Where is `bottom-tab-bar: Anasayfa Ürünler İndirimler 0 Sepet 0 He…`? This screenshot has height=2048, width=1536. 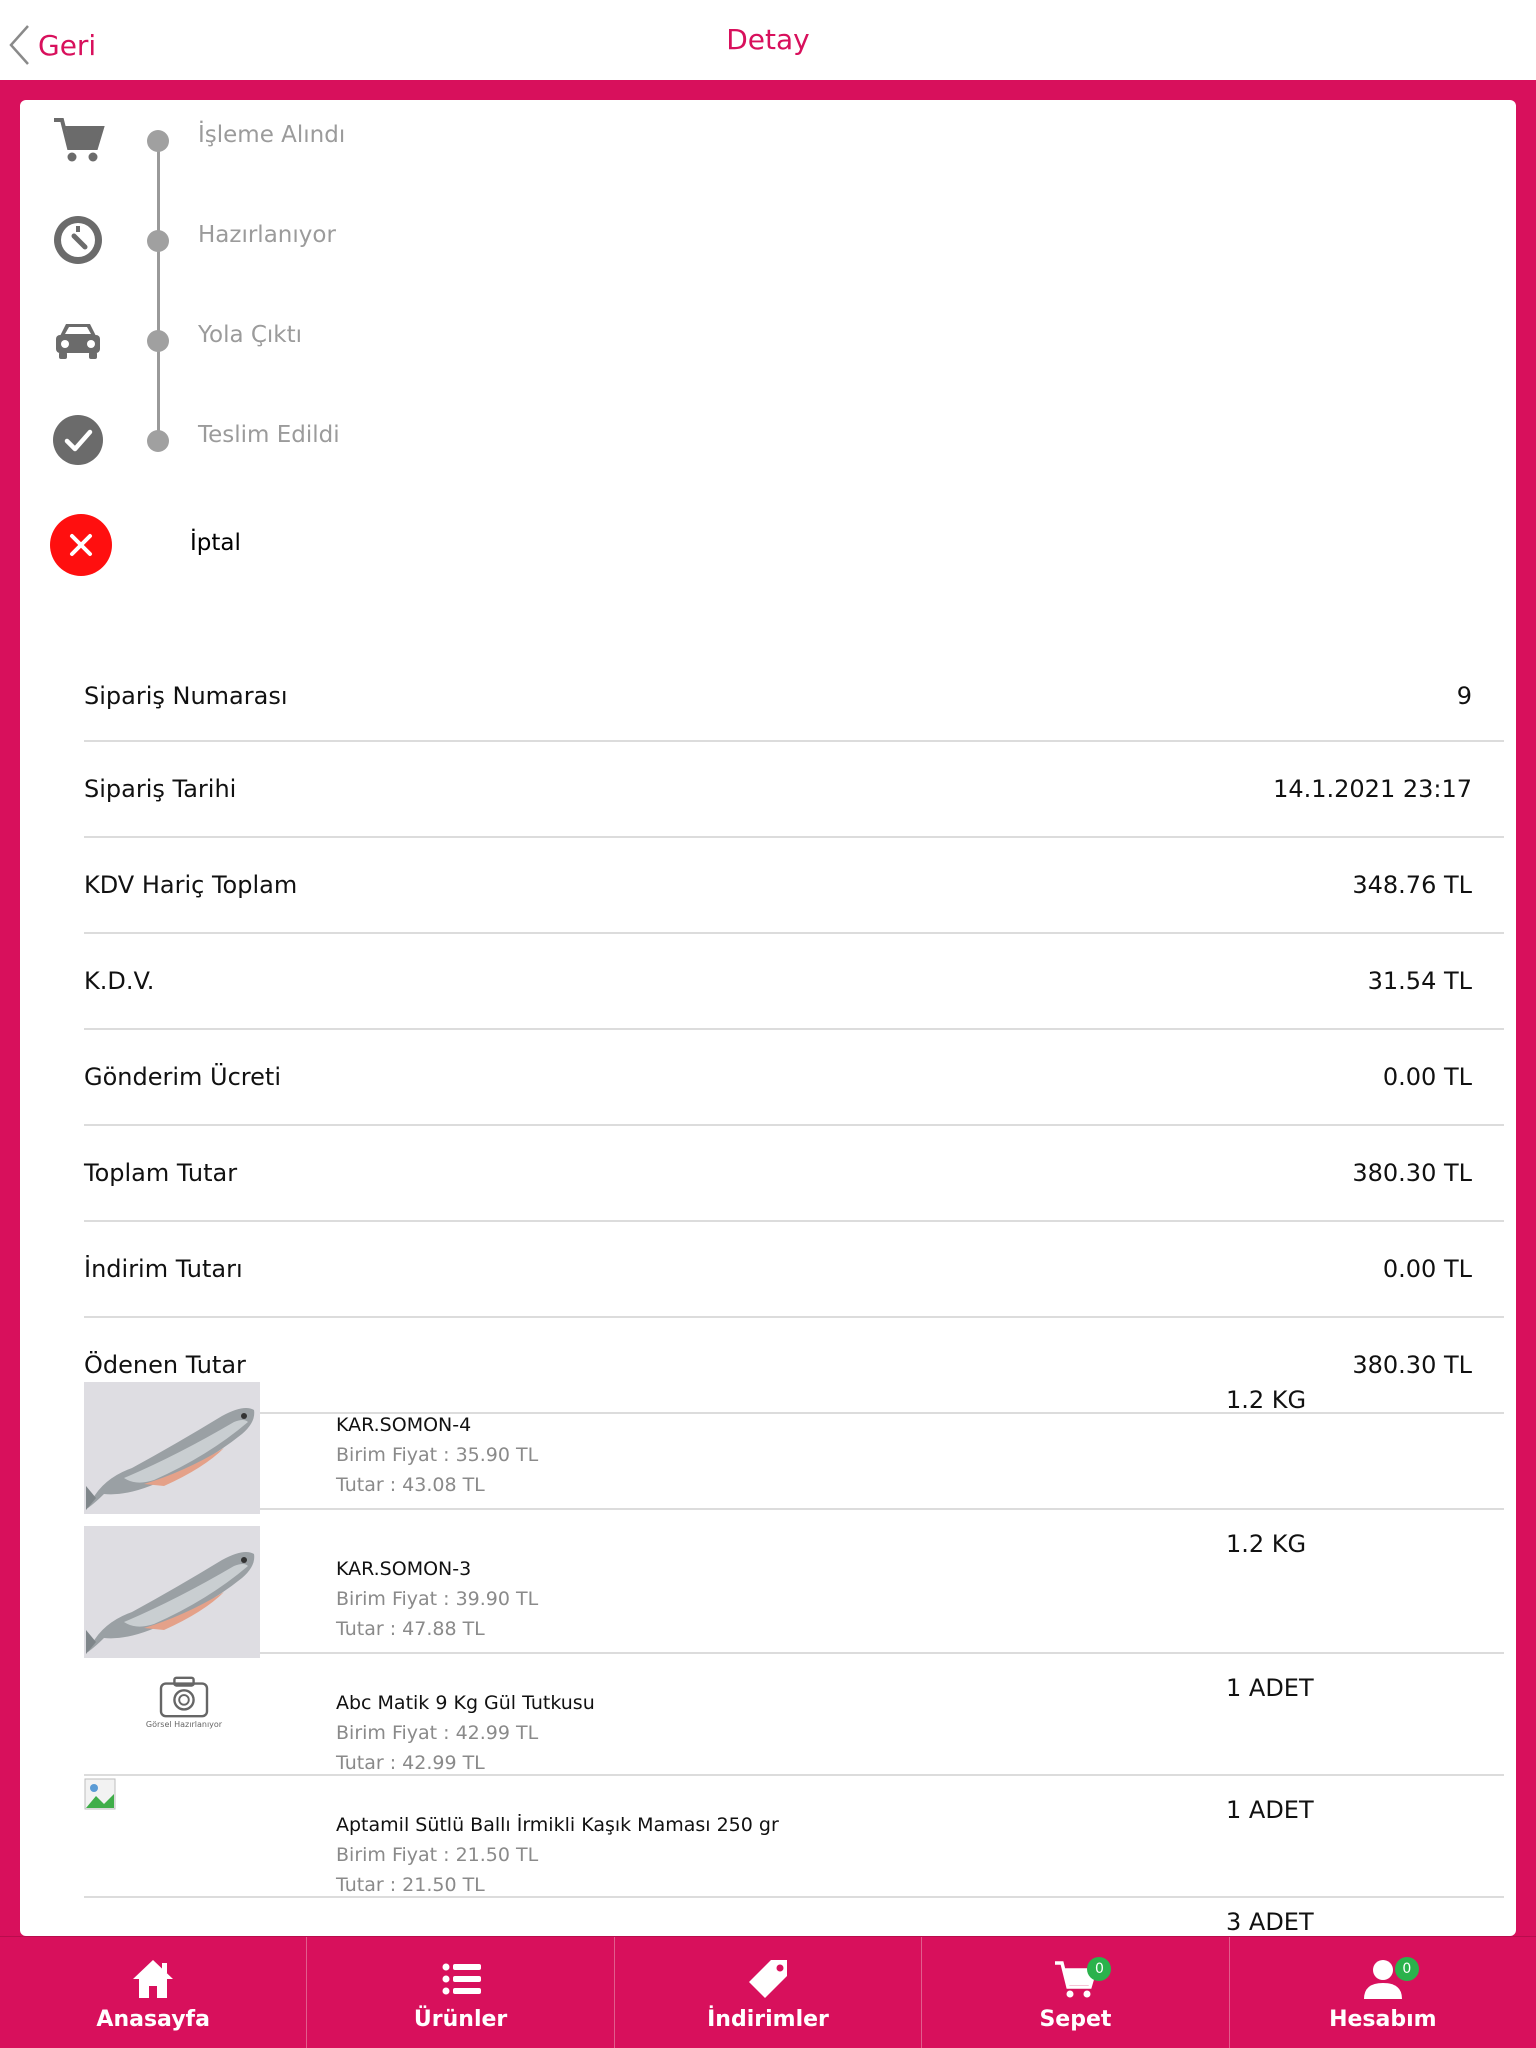
bottom-tab-bar: Anasayfa Ürünler İndirimler 0 Sepet 0 He… is located at coordinates (768, 1992).